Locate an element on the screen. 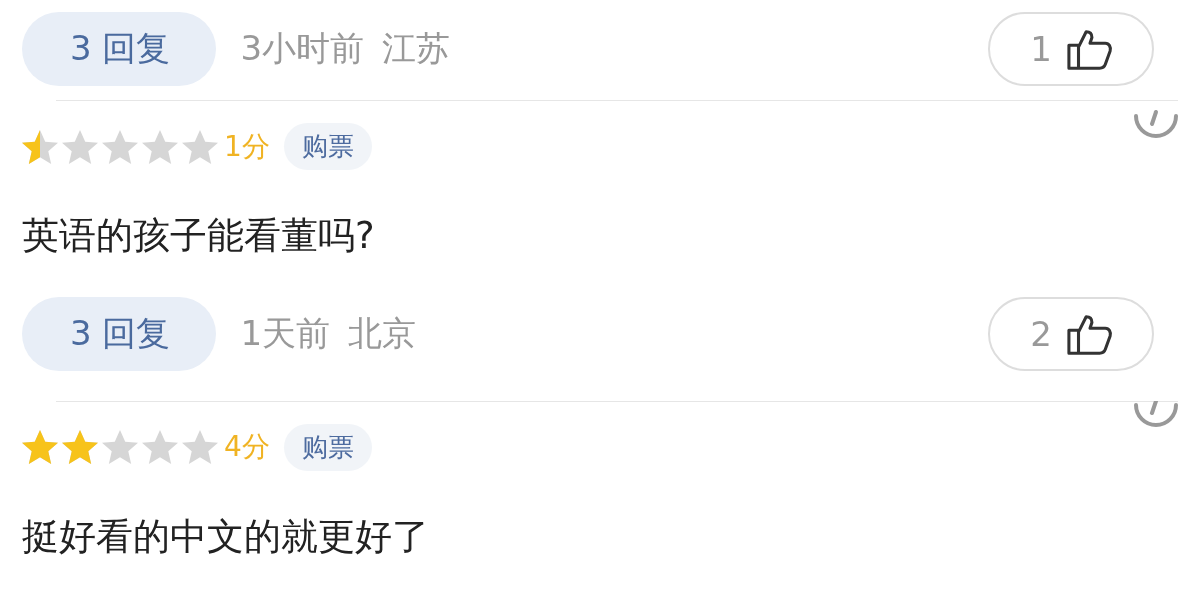  post-time: 3小时前 is located at coordinates (302, 48).